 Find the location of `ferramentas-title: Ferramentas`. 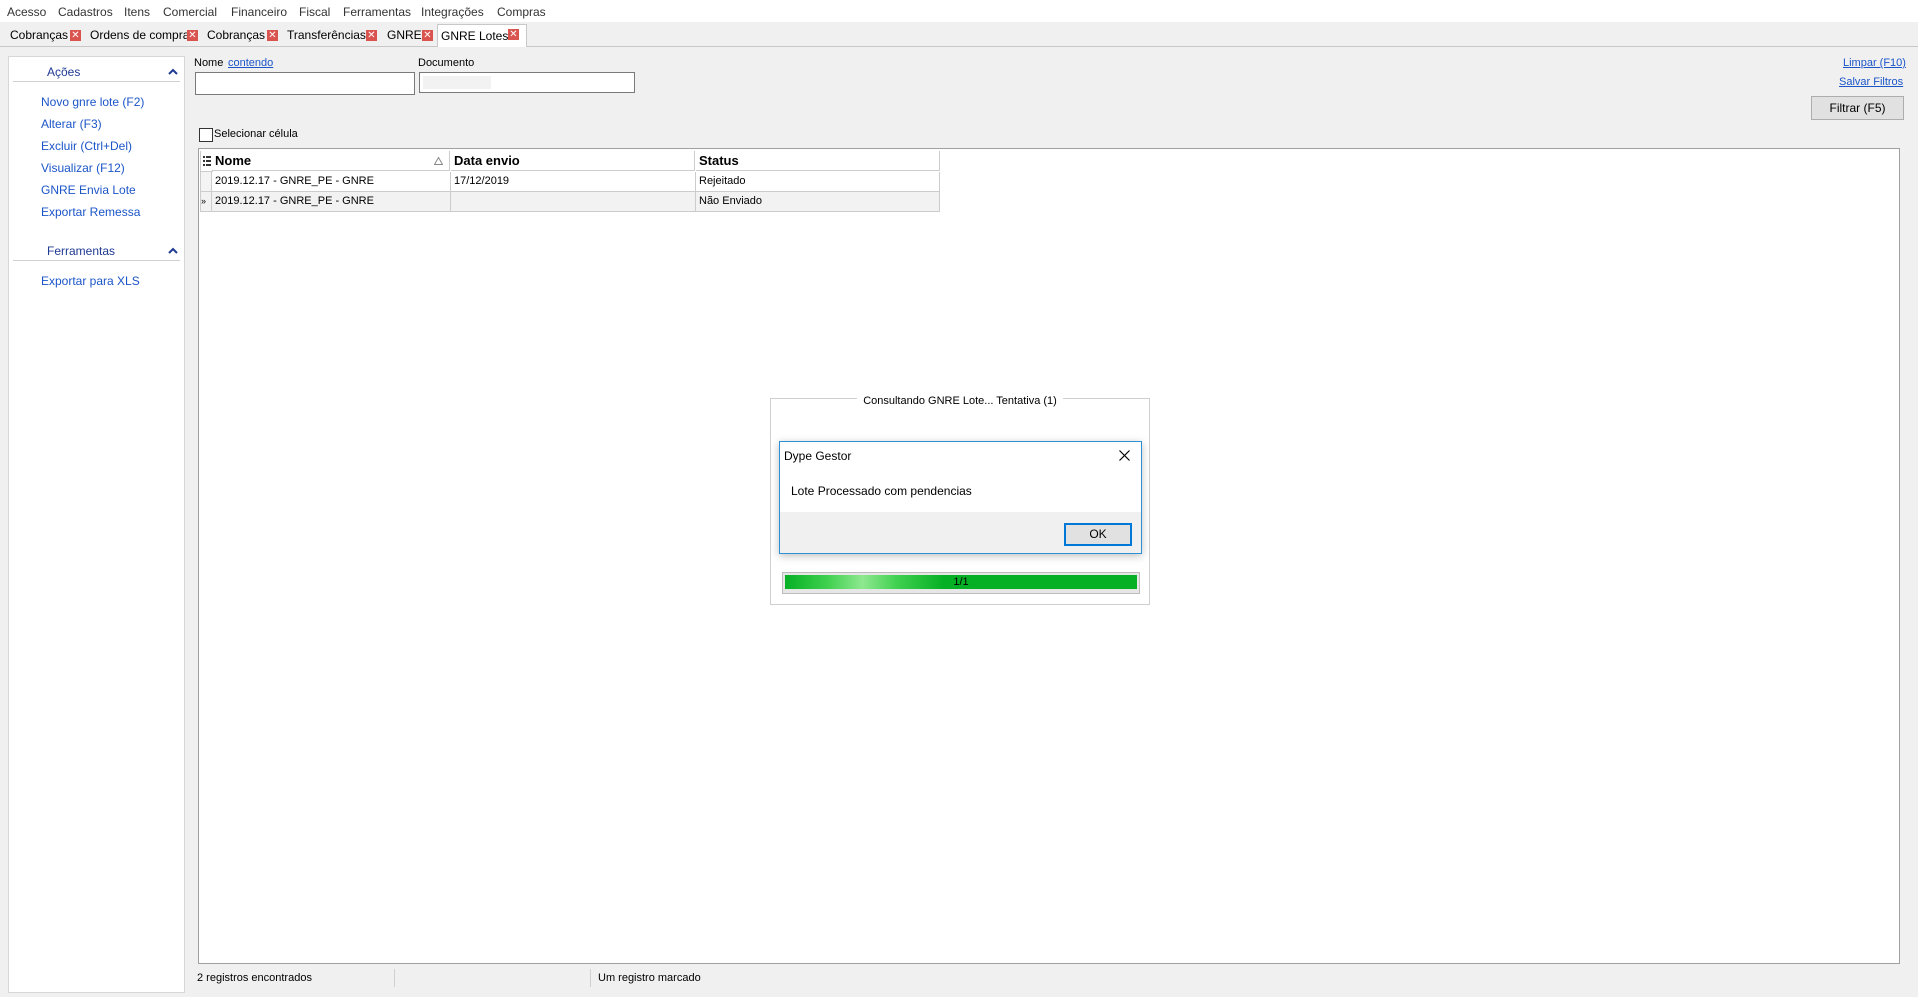

ferramentas-title: Ferramentas is located at coordinates (81, 251).